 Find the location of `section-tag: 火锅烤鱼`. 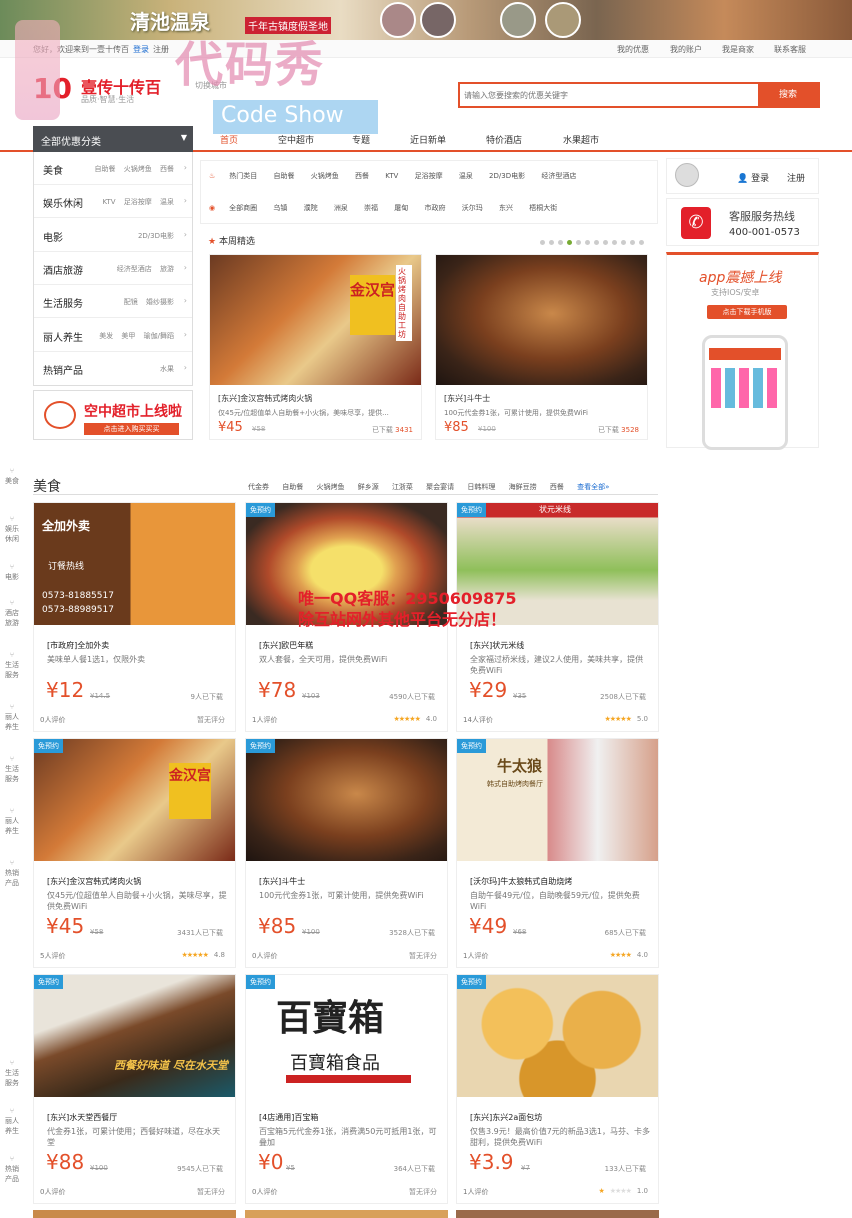

section-tag: 火锅烤鱼 is located at coordinates (330, 487).